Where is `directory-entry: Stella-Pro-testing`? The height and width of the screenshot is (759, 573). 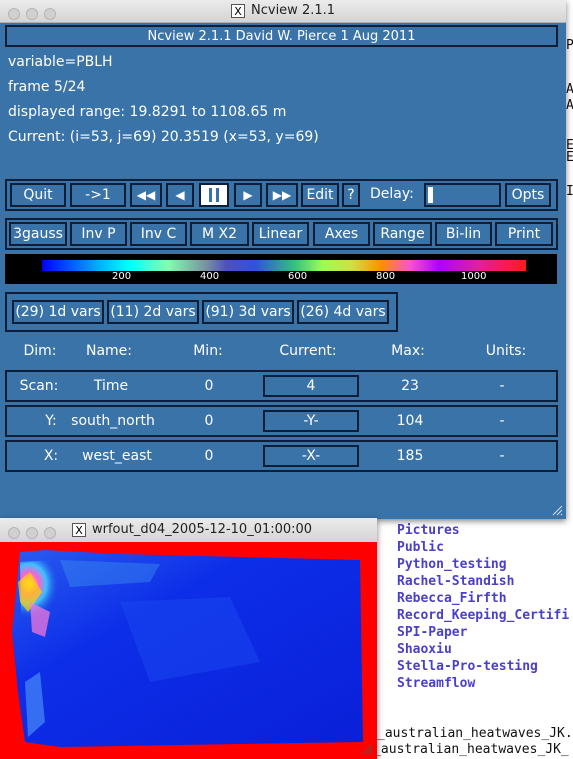
directory-entry: Stella-Pro-testing is located at coordinates (467, 666).